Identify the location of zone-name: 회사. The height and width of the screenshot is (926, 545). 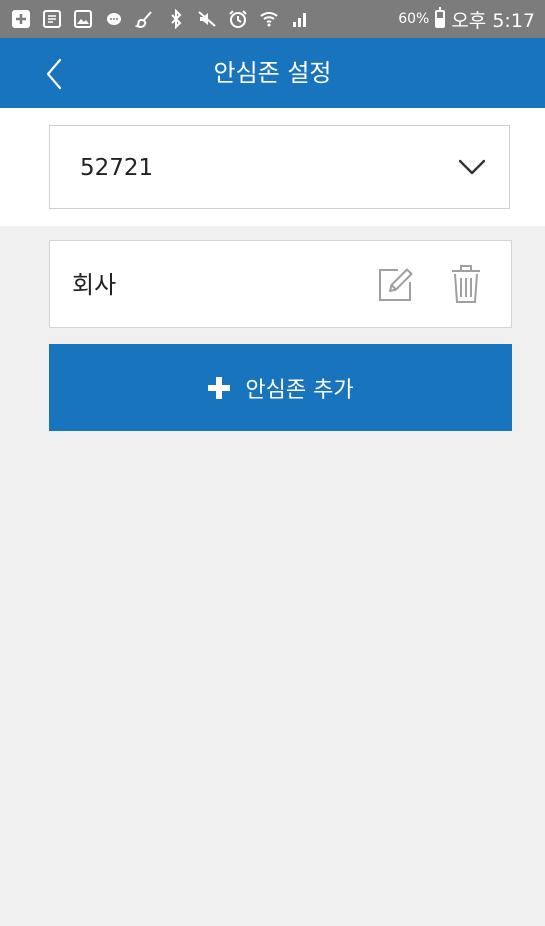
(94, 285).